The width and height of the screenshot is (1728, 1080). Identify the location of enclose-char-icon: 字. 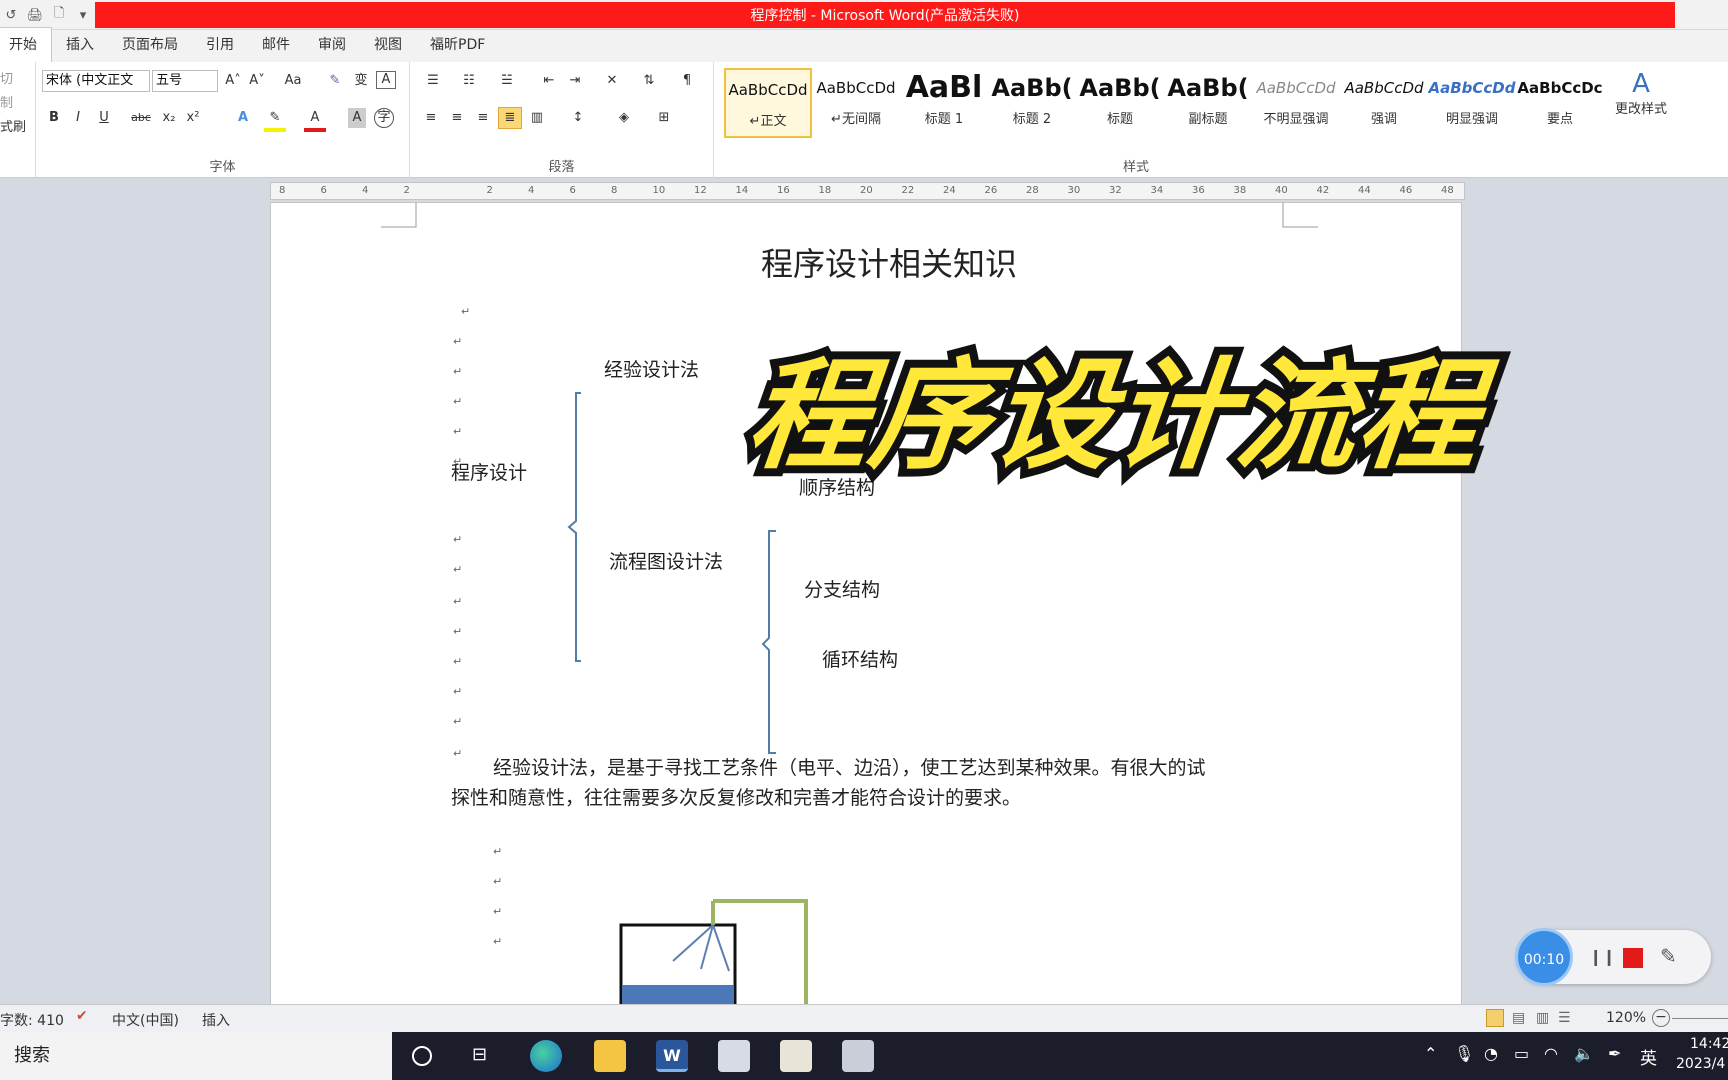
(384, 118).